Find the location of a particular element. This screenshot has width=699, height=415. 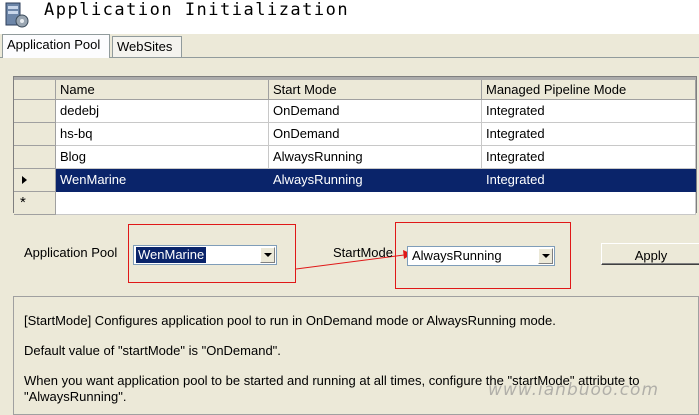

watermark: www.ianbuoo.com is located at coordinates (574, 390).